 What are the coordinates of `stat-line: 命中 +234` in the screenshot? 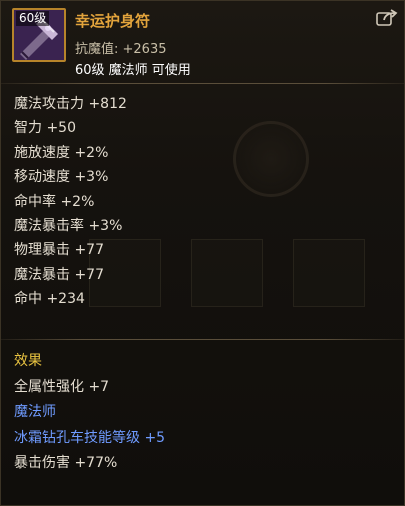 It's located at (49, 299).